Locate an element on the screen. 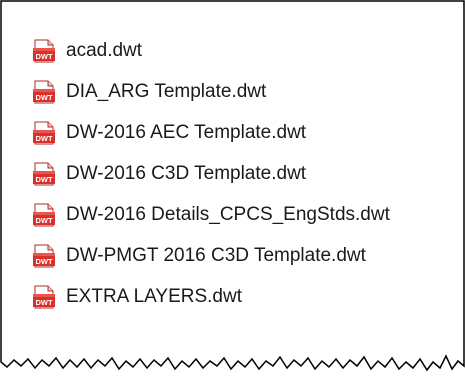 The height and width of the screenshot is (385, 465). file-item-dw-pmgt-2016-c3d-template: DWT DW-PMGT 2016 C3D Template.dwt is located at coordinates (211, 255).